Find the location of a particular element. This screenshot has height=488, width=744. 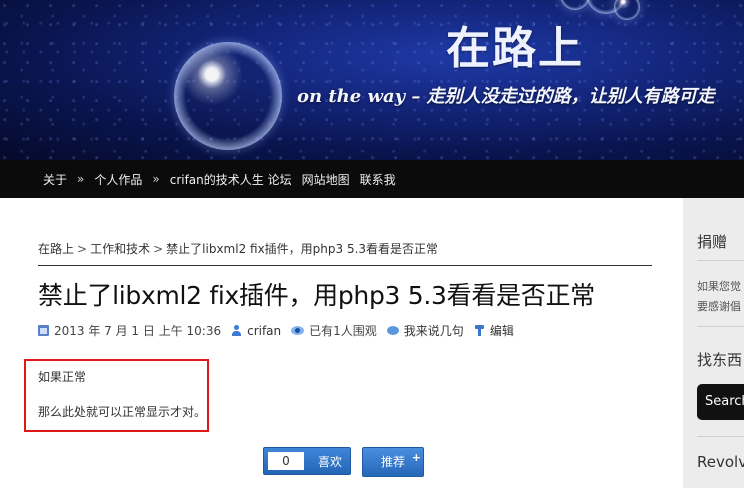

main-nav: 关于 » 个人作品 » crifan的技术人生 论坛 网站地图 联系我 is located at coordinates (372, 179).